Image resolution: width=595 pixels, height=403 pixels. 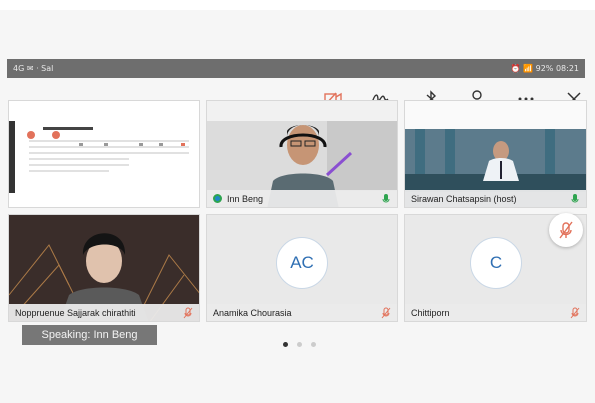 I want to click on speaking-indicator: Speaking: Inn Beng, so click(x=89, y=335).